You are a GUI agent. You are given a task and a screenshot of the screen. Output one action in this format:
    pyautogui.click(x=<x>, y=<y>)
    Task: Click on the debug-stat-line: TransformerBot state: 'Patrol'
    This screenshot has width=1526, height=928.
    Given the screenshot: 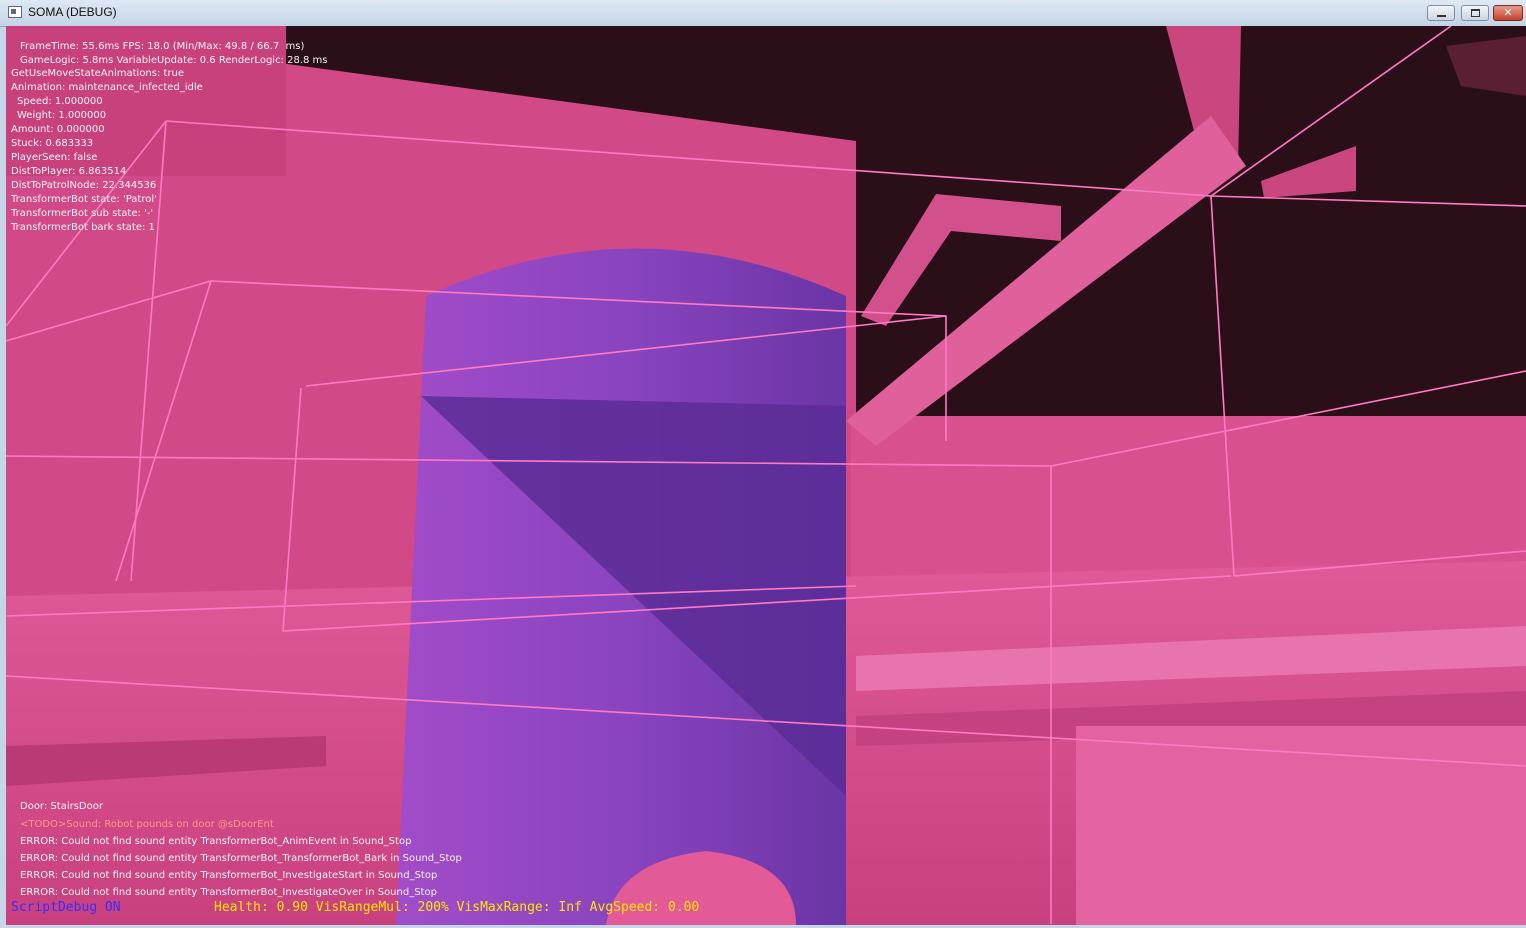 What is the action you would take?
    pyautogui.click(x=84, y=199)
    